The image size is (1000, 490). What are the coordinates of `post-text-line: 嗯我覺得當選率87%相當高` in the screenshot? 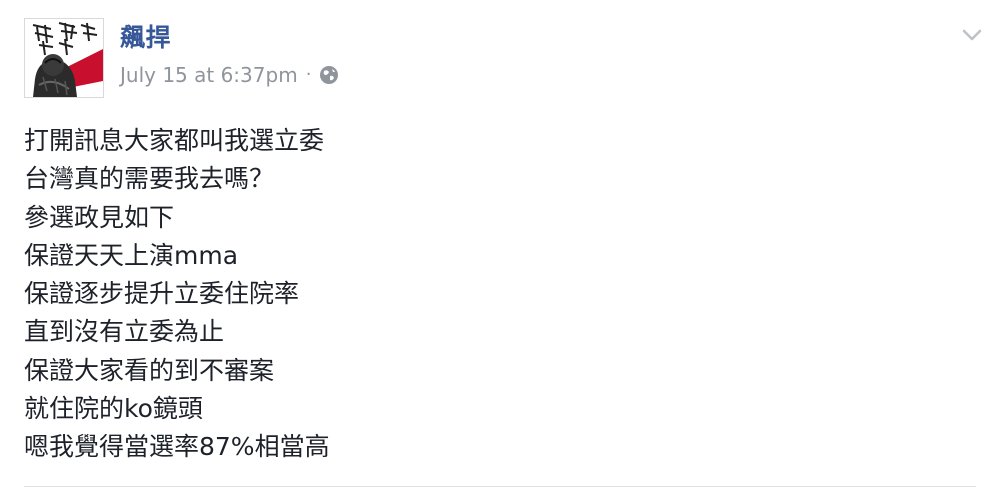 It's located at (177, 447).